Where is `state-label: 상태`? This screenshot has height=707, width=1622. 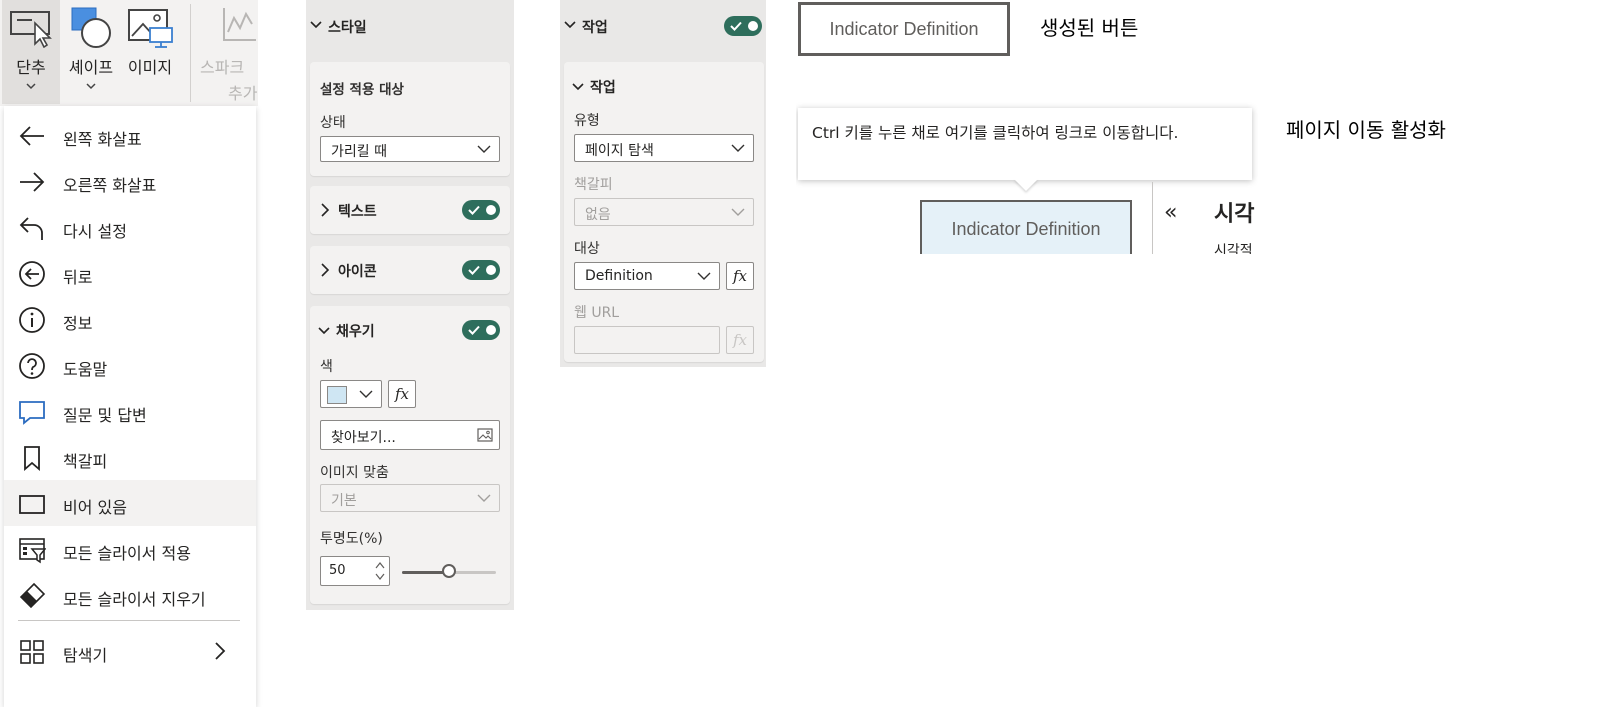
state-label: 상태 is located at coordinates (333, 123).